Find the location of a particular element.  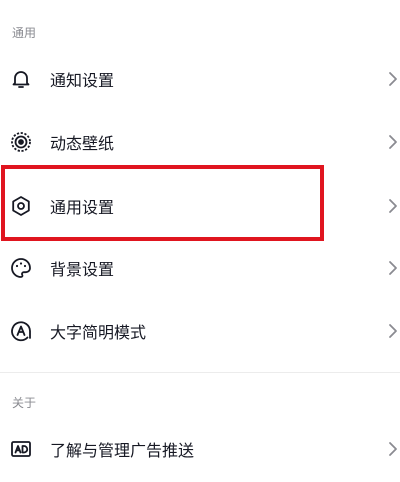

section-label-about: 关于 is located at coordinates (24, 403).